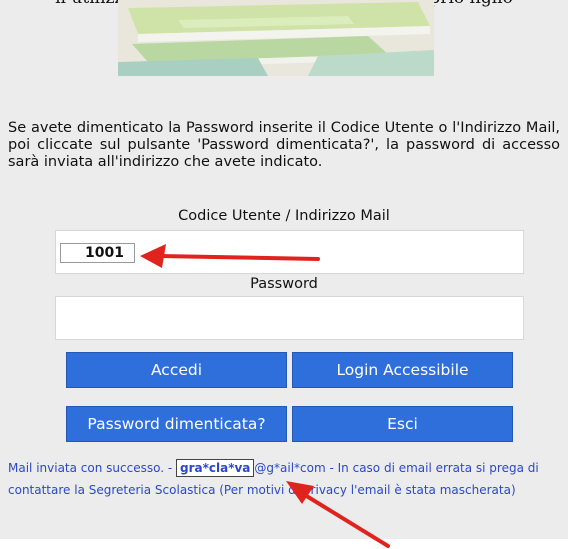 The image size is (568, 549). I want to click on arrow-to-masked-email, so click(338, 514).